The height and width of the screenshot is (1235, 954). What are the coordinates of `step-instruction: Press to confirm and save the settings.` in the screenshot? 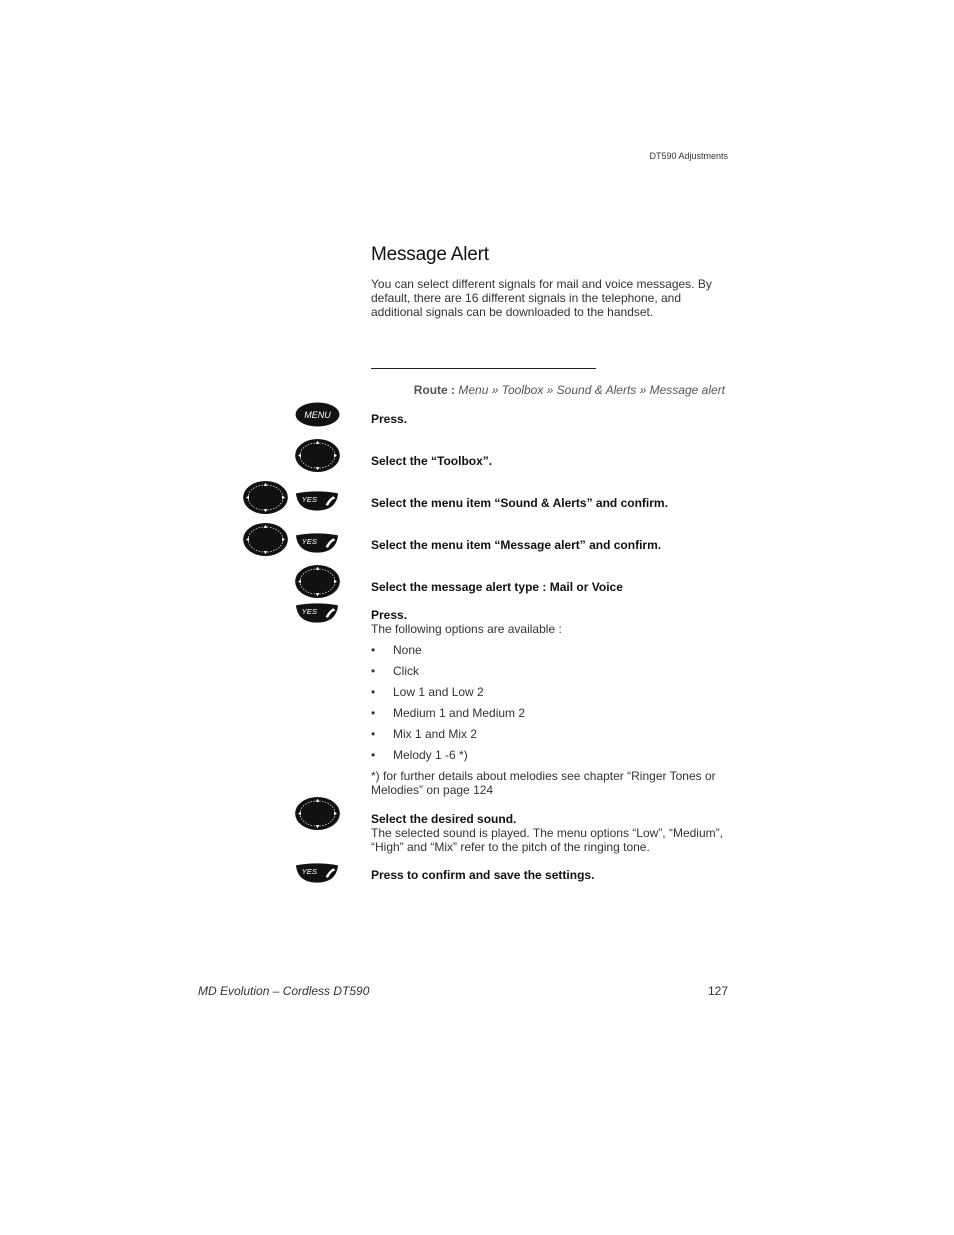 It's located at (483, 875).